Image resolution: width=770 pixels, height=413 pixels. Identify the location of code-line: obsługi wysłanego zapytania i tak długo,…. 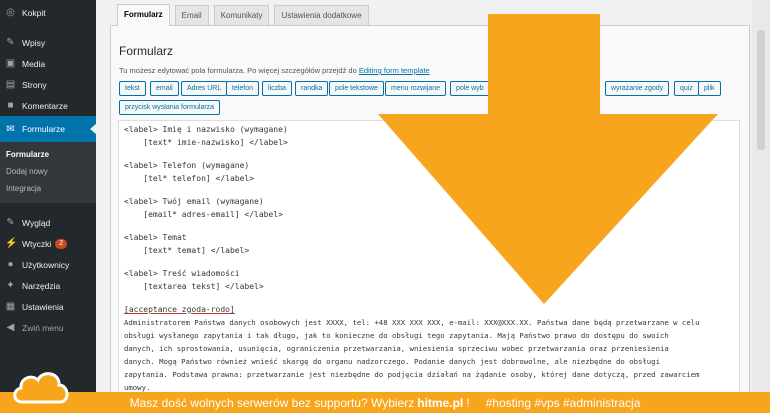
(396, 335).